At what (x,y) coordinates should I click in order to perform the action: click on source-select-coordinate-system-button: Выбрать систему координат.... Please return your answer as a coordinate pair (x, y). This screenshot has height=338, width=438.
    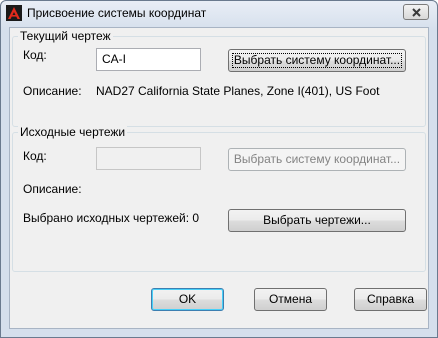
    Looking at the image, I should click on (317, 159).